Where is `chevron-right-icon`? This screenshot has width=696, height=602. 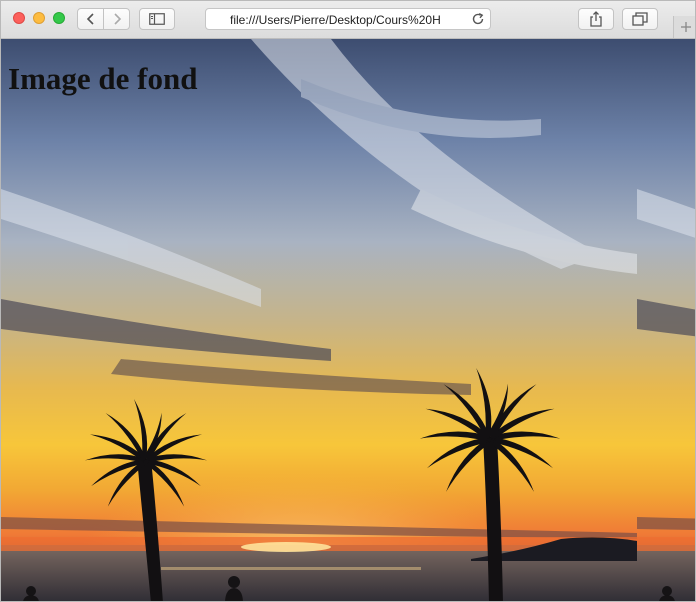 chevron-right-icon is located at coordinates (117, 19).